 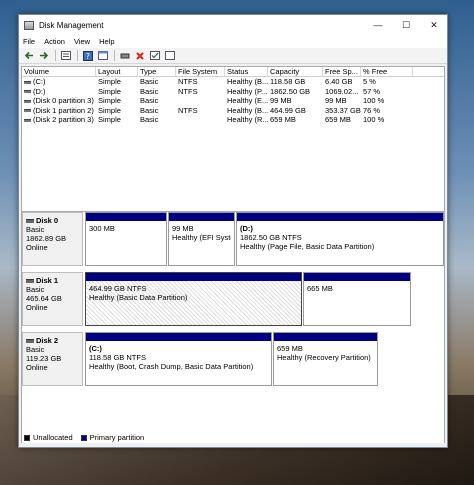 I want to click on partition-size: 464.99 GB NTFS, so click(x=118, y=288).